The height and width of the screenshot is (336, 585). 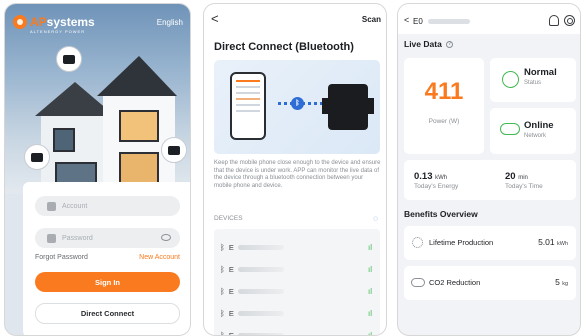 What do you see at coordinates (523, 178) in the screenshot?
I see `time-unit: min` at bounding box center [523, 178].